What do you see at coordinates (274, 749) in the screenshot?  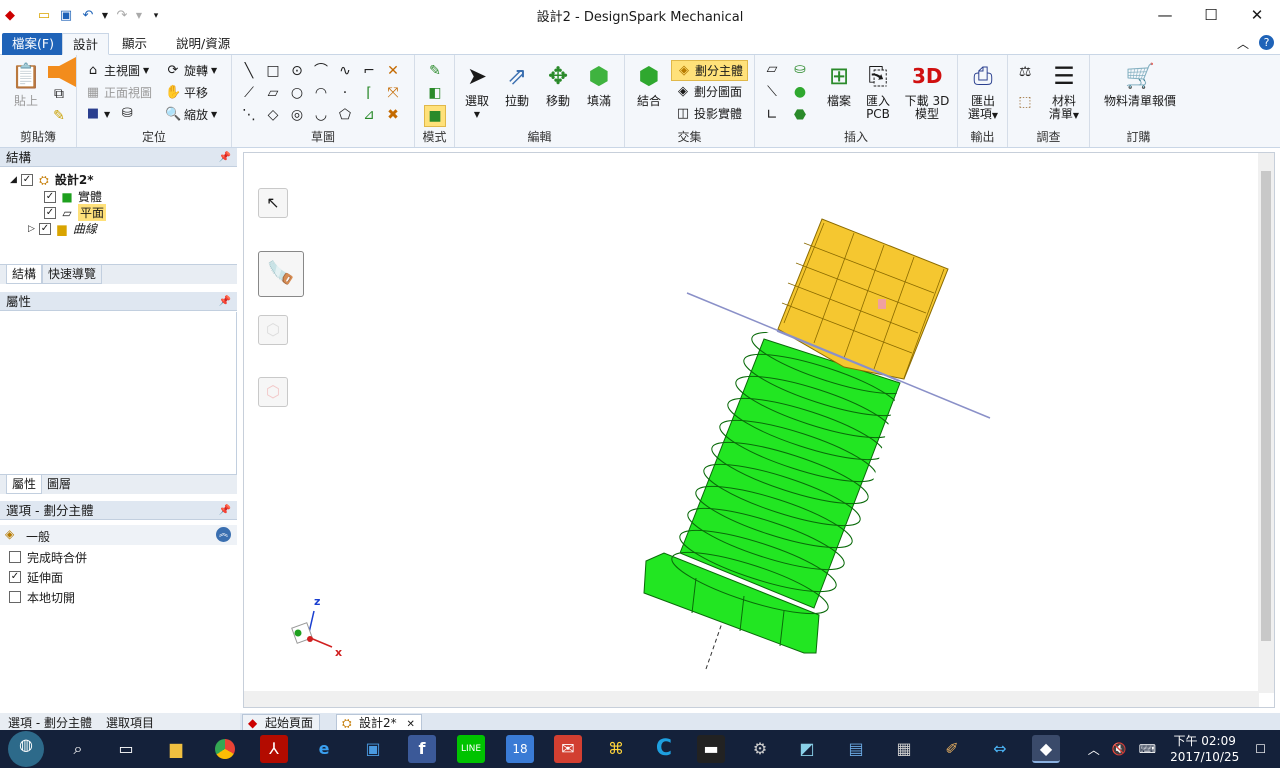 I see `acrobat-icon: ⅄` at bounding box center [274, 749].